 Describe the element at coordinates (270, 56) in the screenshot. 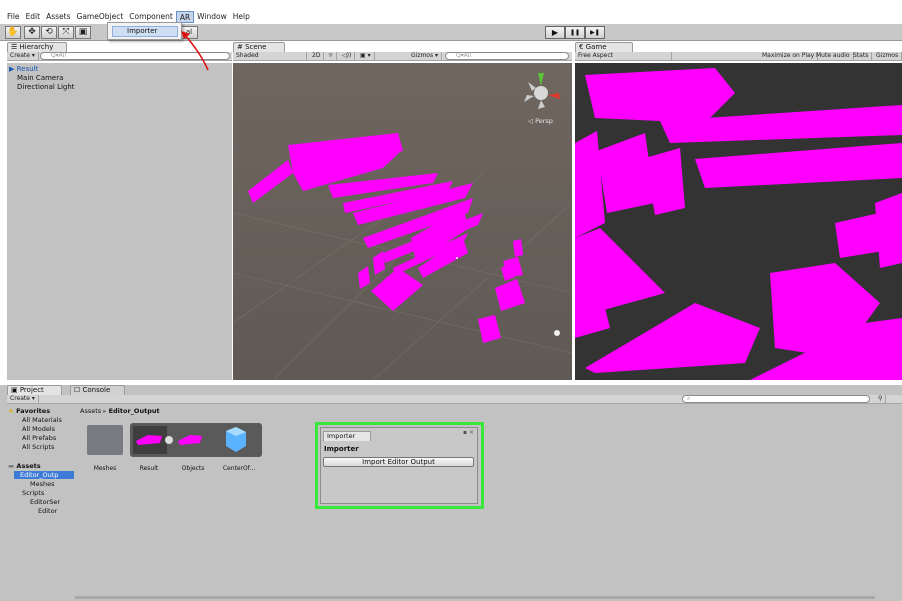

I see `scene-shading-dropdown: Shaded` at that location.